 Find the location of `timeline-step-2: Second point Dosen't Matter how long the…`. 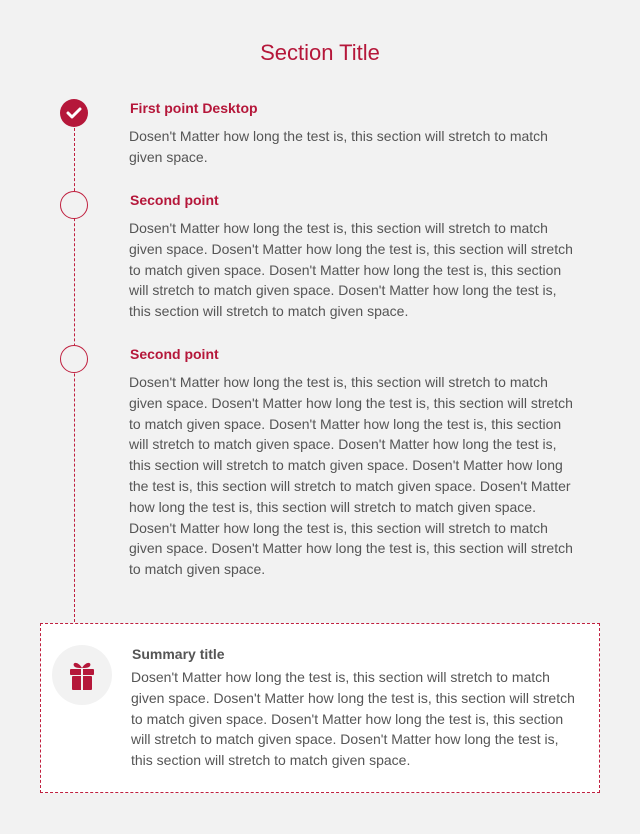

timeline-step-2: Second point Dosen't Matter how long the… is located at coordinates (354, 257).